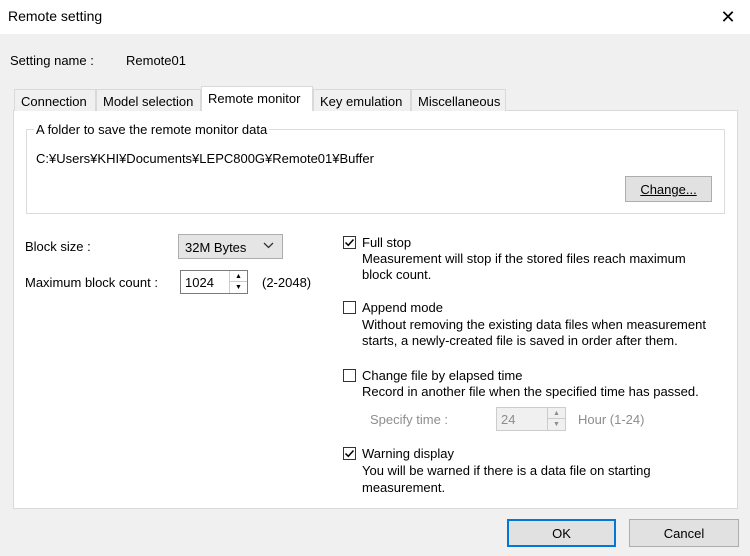  Describe the element at coordinates (375, 171) in the screenshot. I see `folder-groupbox` at that location.